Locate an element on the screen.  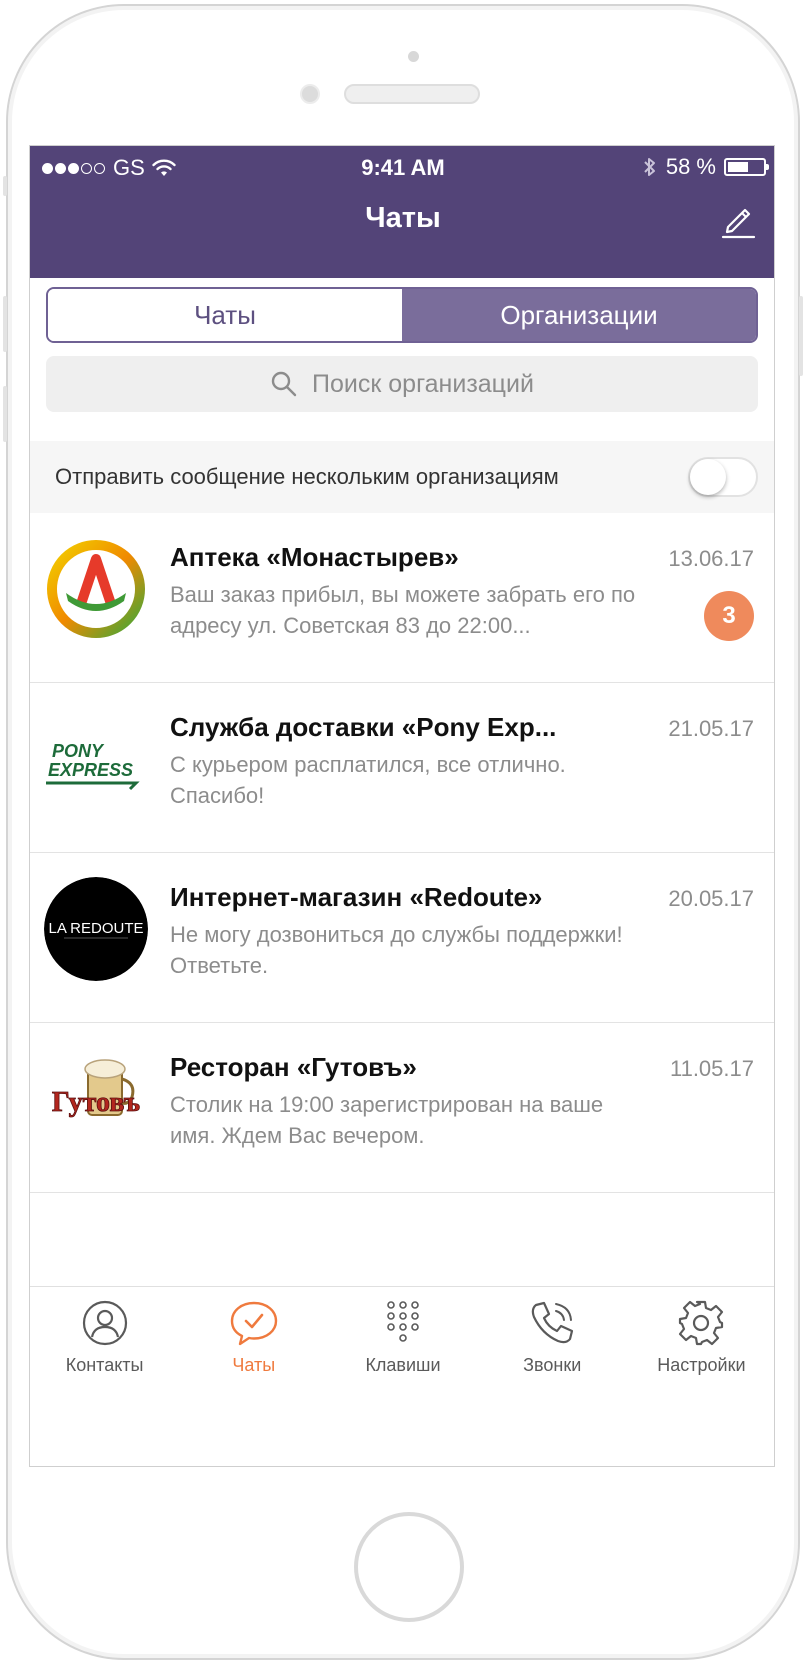
tab-label: Клавиши is located at coordinates (403, 1365).